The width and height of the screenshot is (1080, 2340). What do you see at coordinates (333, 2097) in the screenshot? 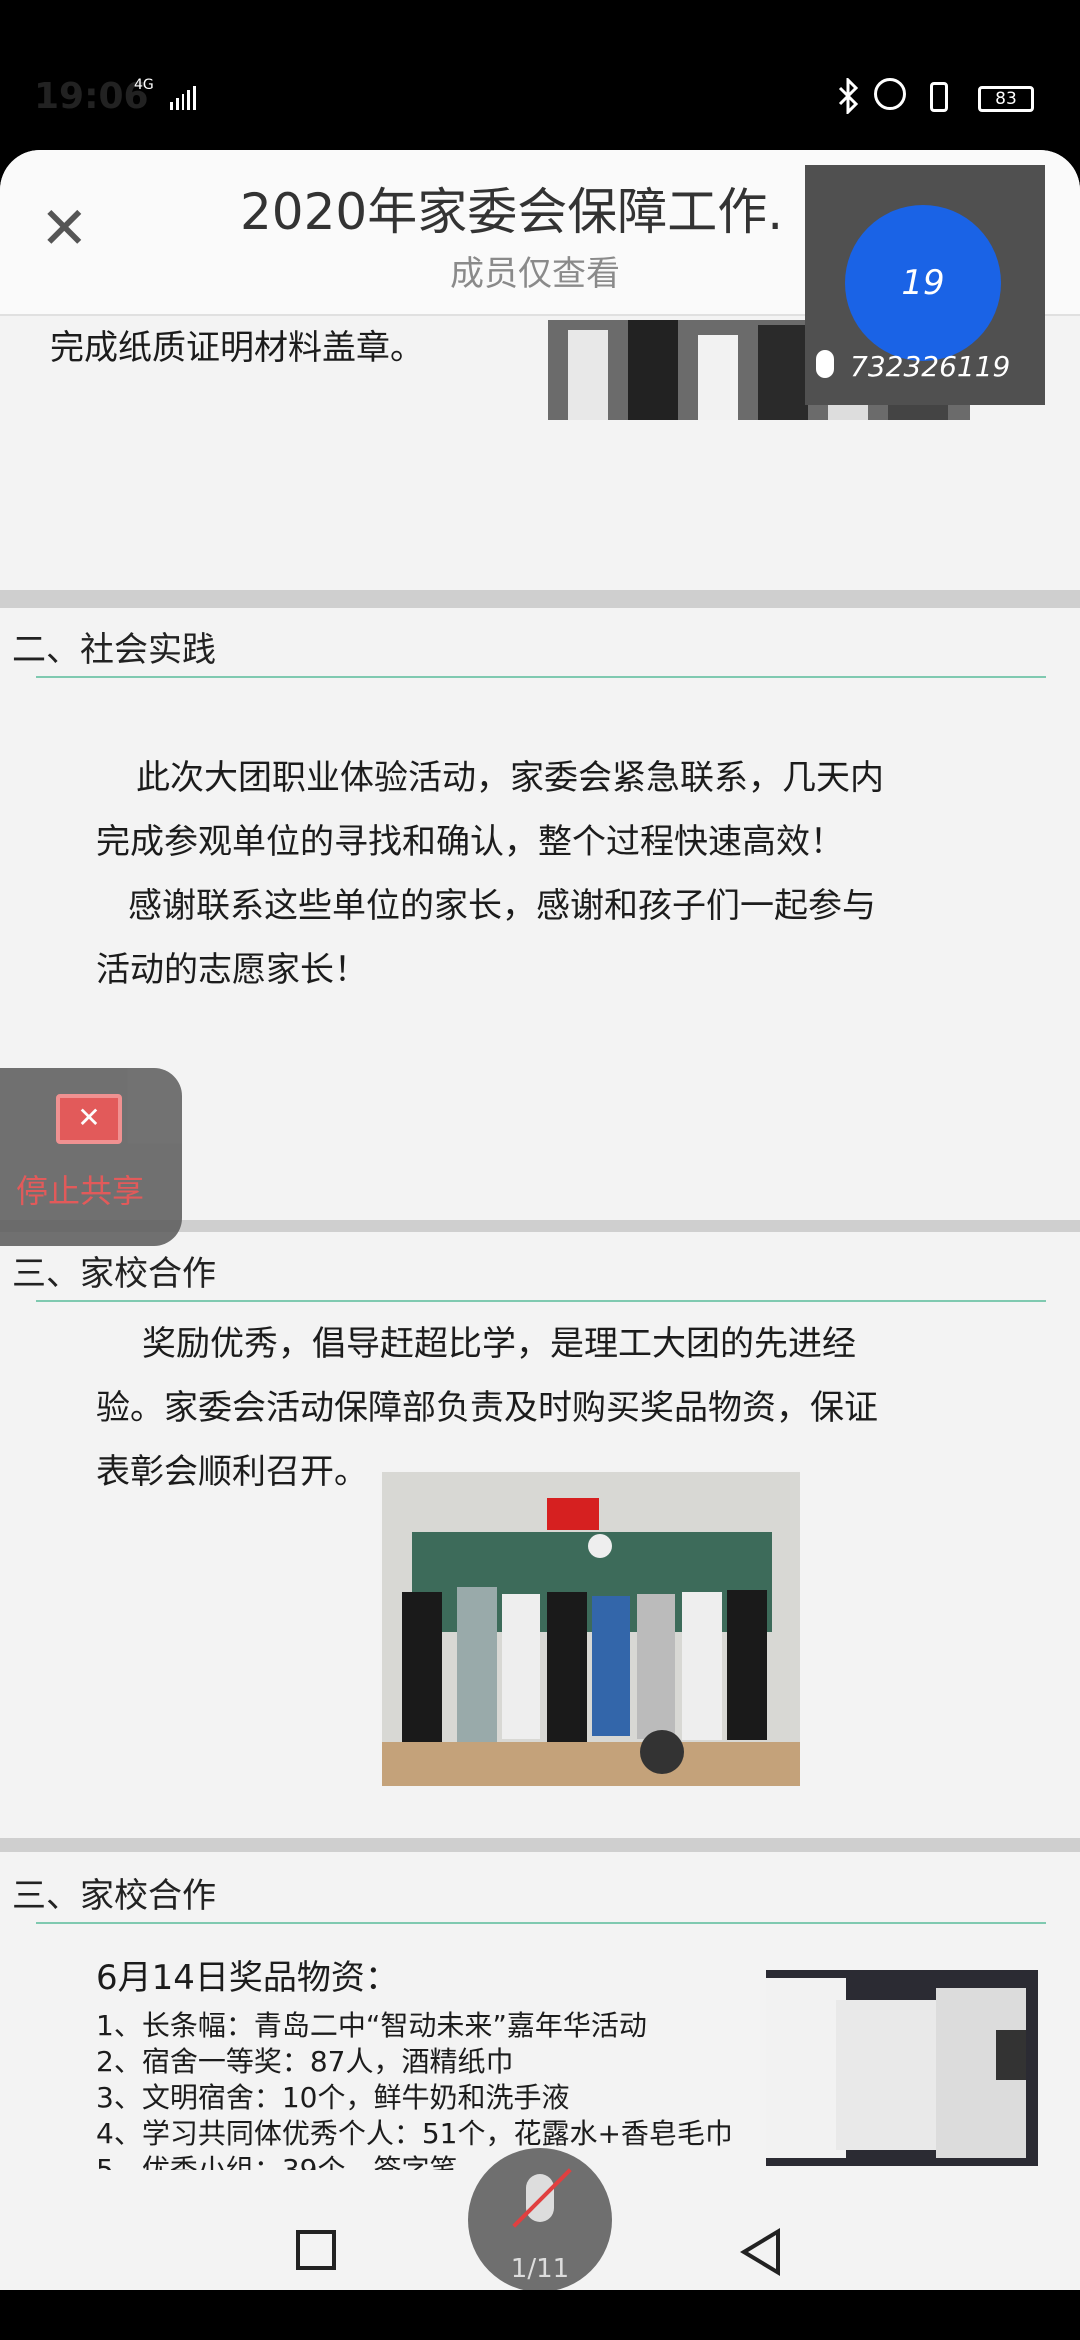
I see `list-item: 3、文明宿舍：10个，鲜牛奶和洗手液` at bounding box center [333, 2097].